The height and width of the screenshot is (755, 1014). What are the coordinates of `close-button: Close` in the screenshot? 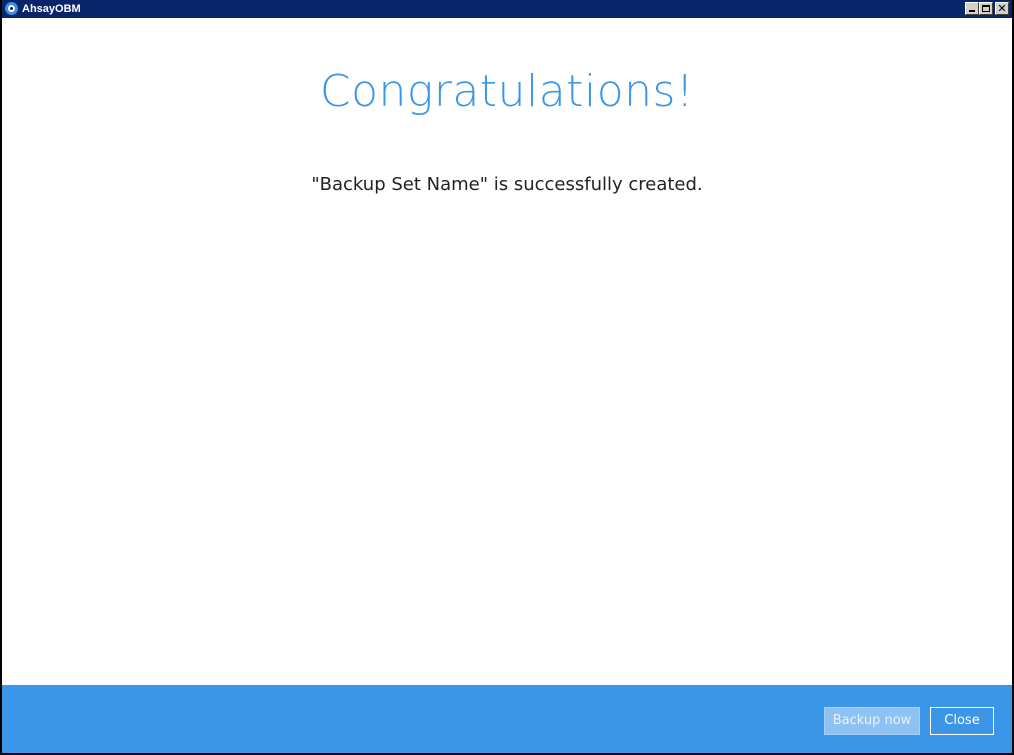 It's located at (962, 721).